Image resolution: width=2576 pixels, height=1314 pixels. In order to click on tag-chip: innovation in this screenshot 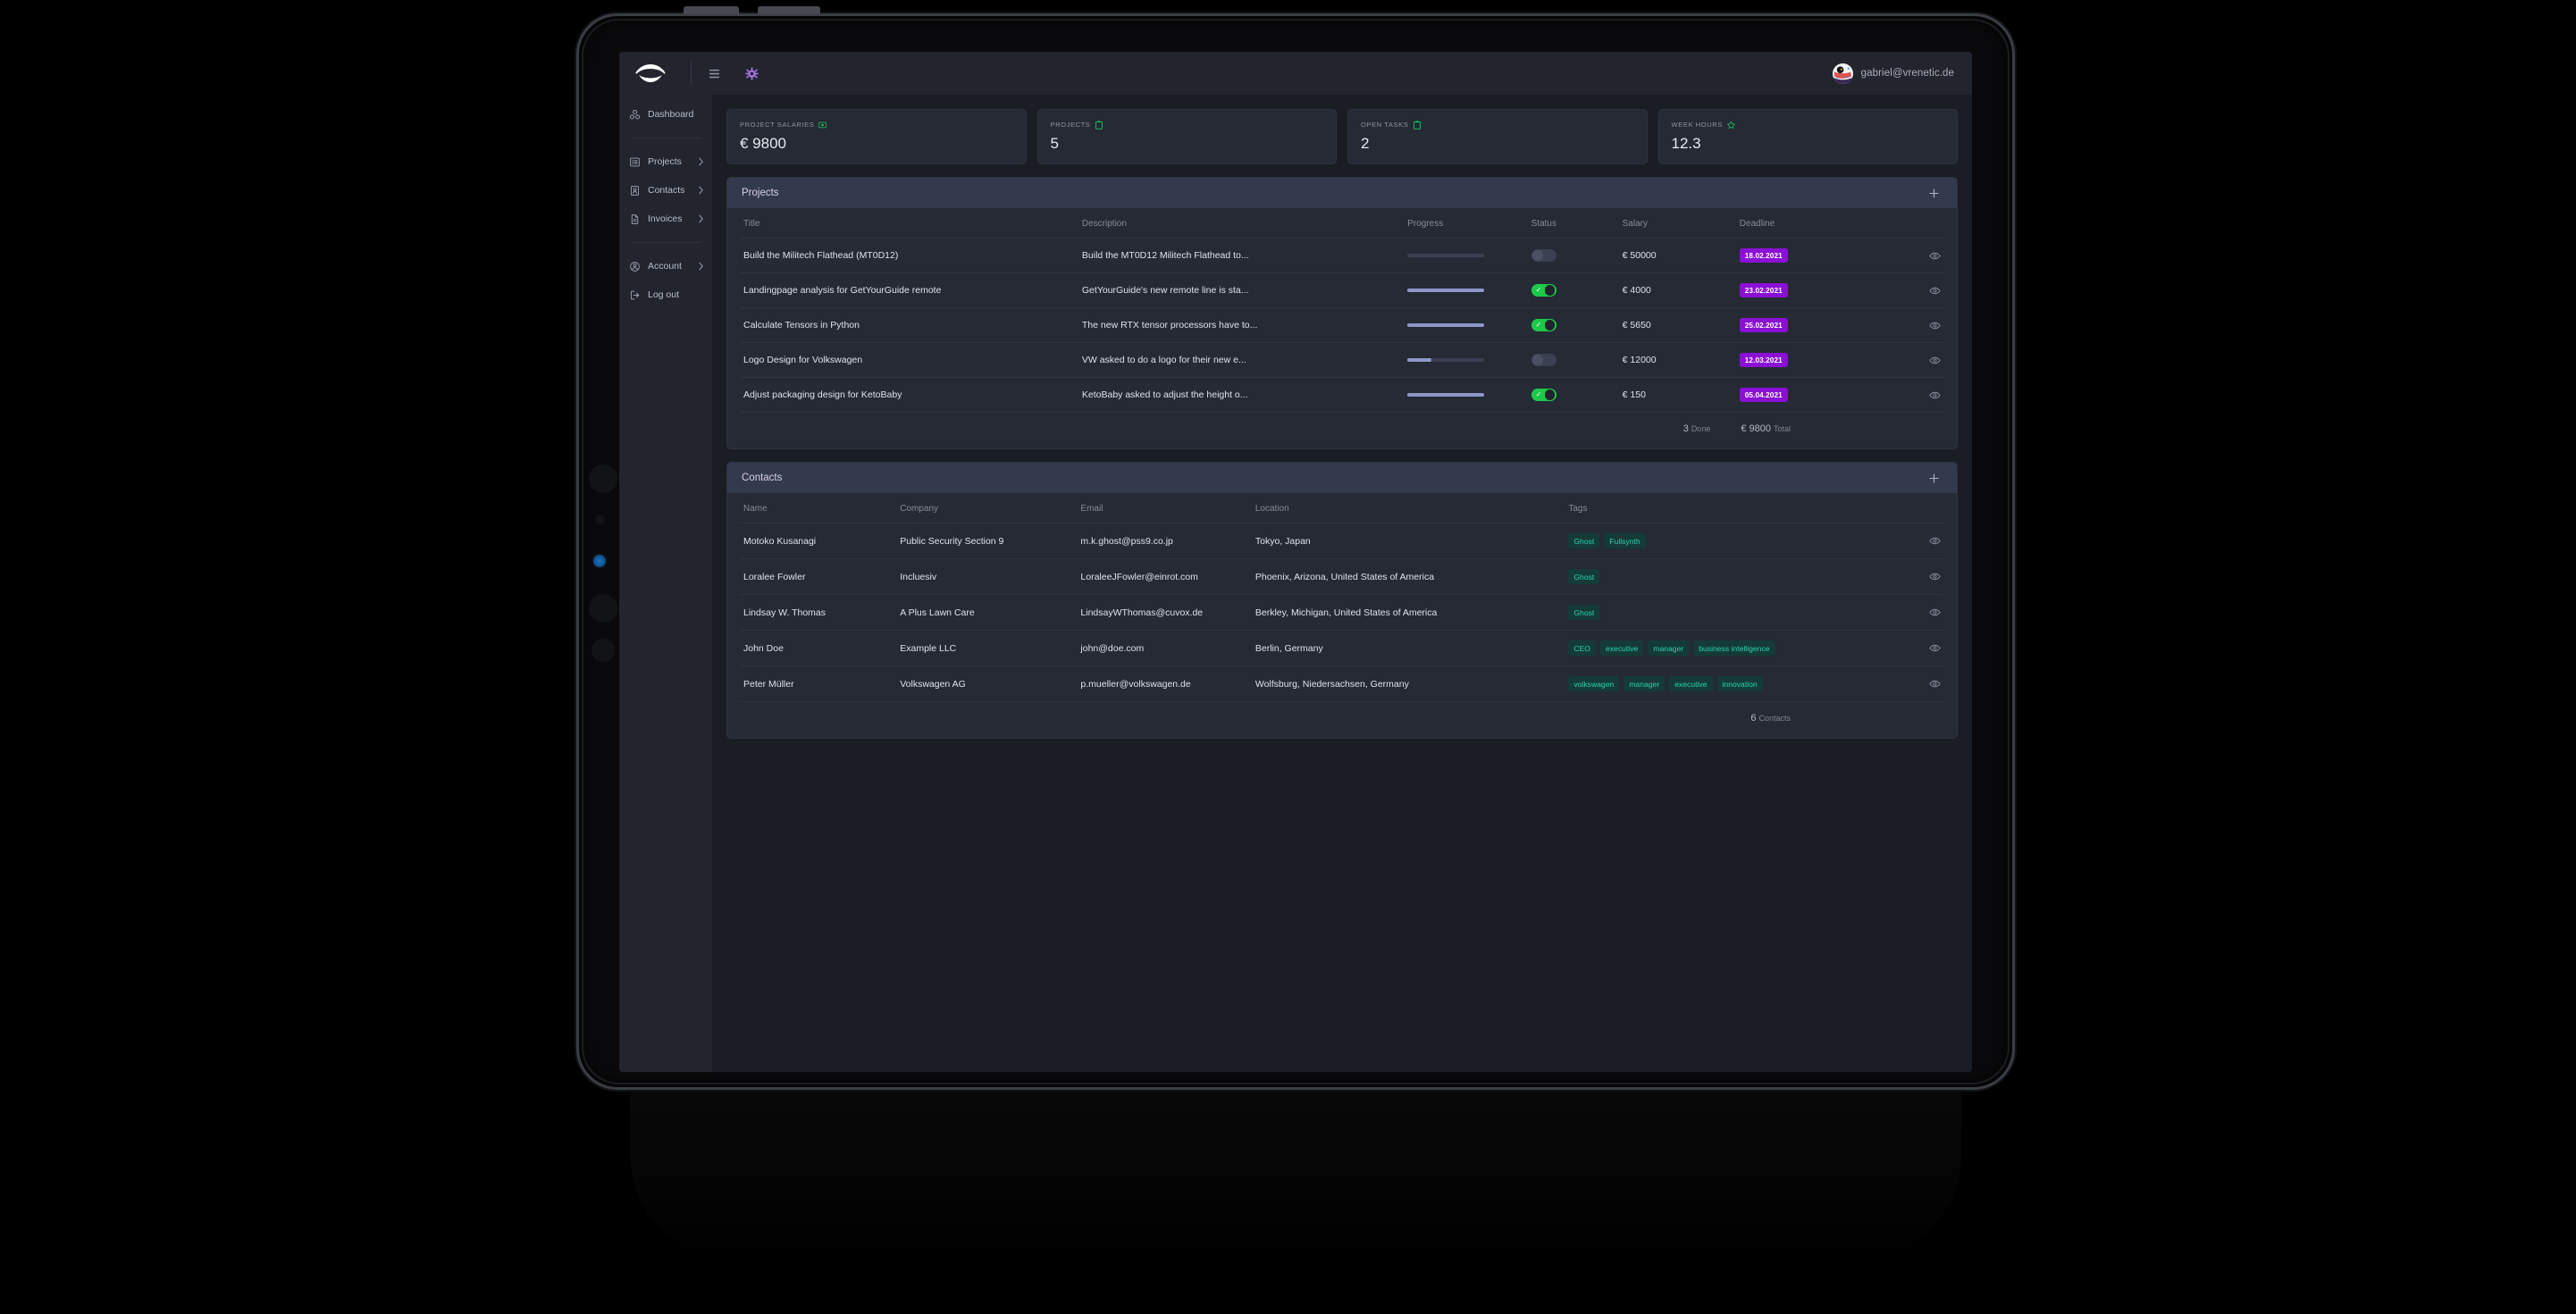, I will do `click(1739, 683)`.